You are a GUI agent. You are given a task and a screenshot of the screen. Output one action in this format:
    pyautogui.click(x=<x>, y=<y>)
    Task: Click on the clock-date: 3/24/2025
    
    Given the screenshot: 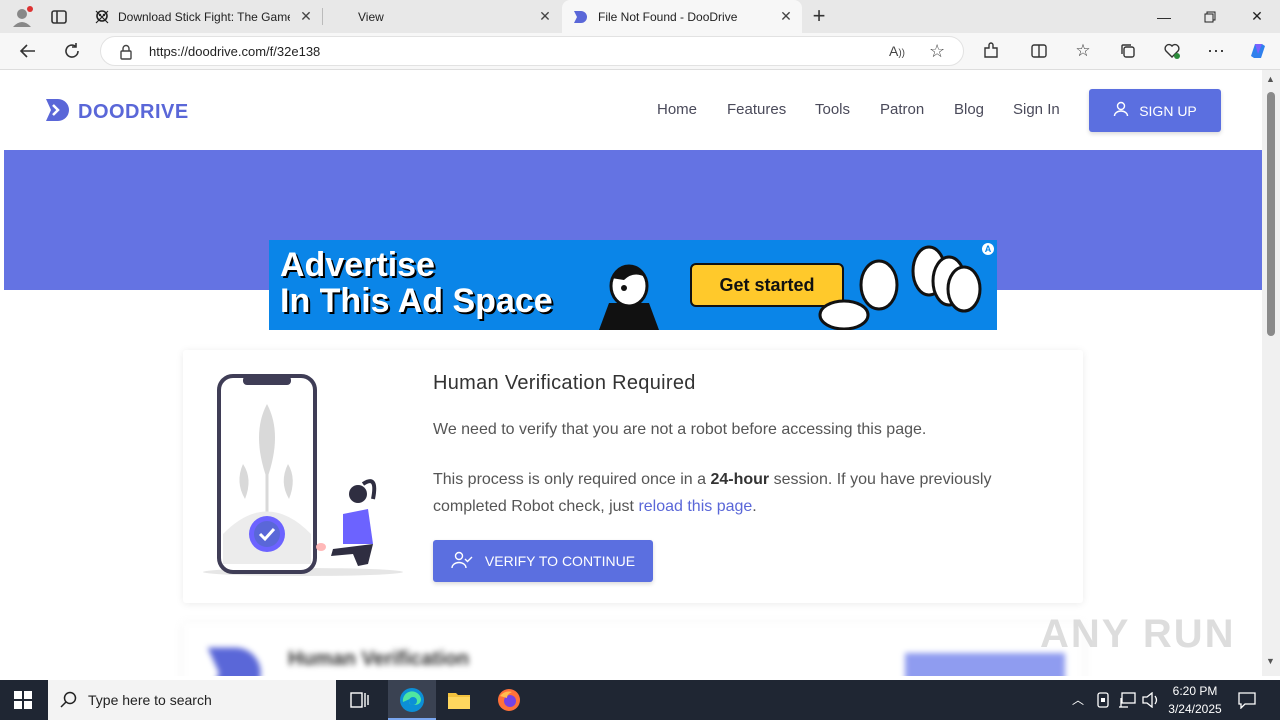 What is the action you would take?
    pyautogui.click(x=1195, y=709)
    